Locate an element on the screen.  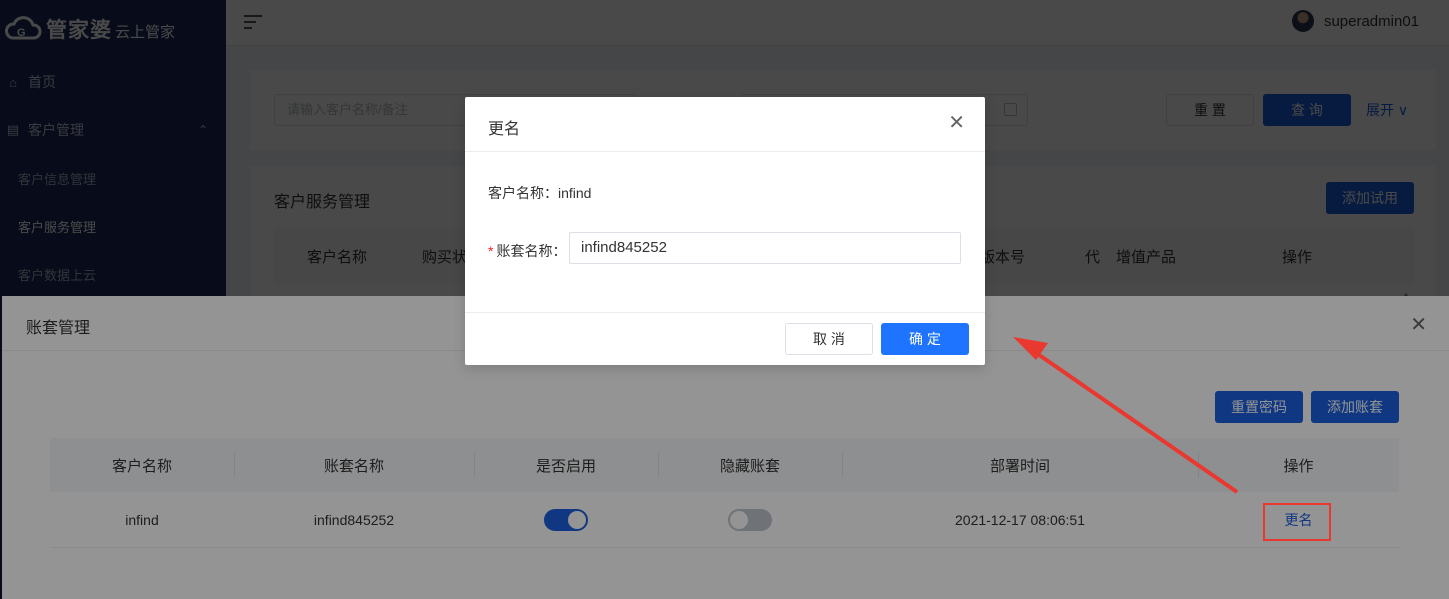
dialog-footer: 取 消 确 定 is located at coordinates (725, 338).